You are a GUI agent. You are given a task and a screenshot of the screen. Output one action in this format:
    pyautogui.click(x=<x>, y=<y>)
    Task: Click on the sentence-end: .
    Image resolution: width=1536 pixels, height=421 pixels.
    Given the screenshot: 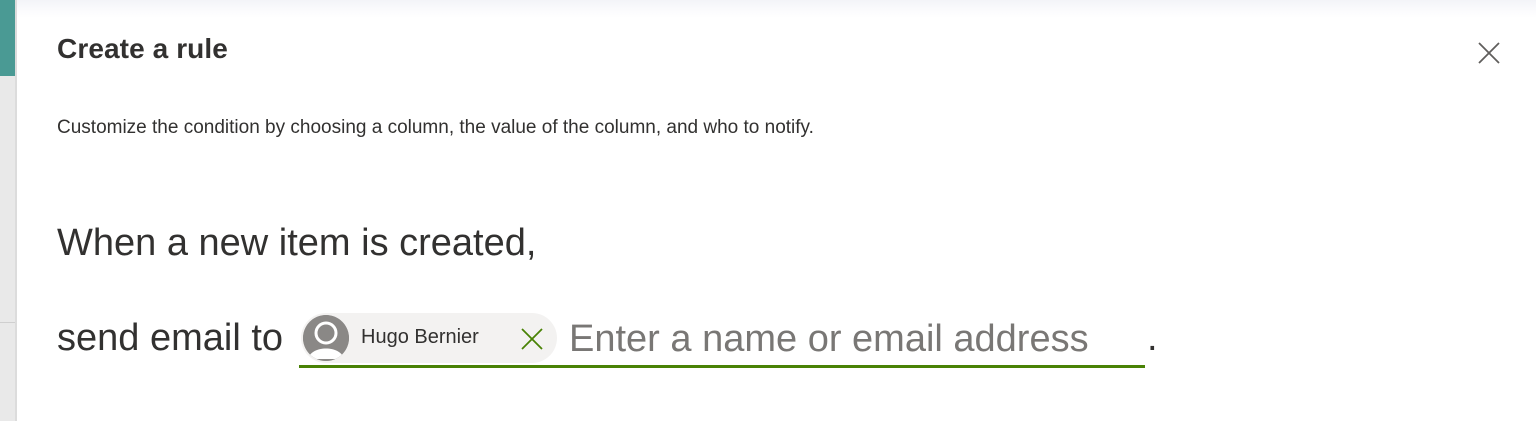 What is the action you would take?
    pyautogui.click(x=1152, y=338)
    